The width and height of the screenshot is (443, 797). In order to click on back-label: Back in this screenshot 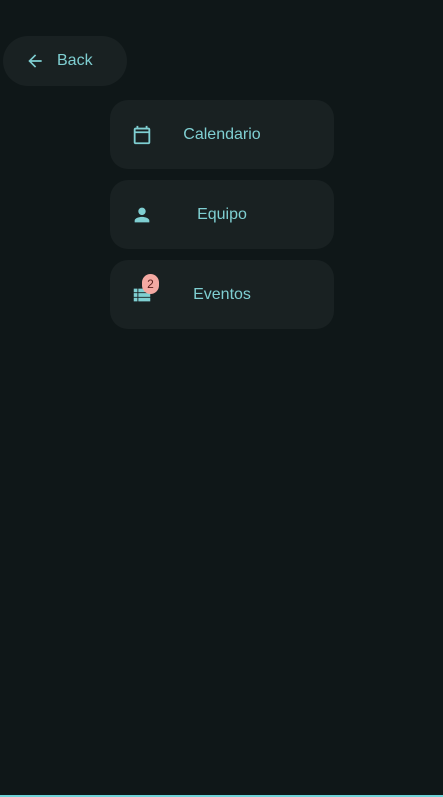, I will do `click(75, 60)`.